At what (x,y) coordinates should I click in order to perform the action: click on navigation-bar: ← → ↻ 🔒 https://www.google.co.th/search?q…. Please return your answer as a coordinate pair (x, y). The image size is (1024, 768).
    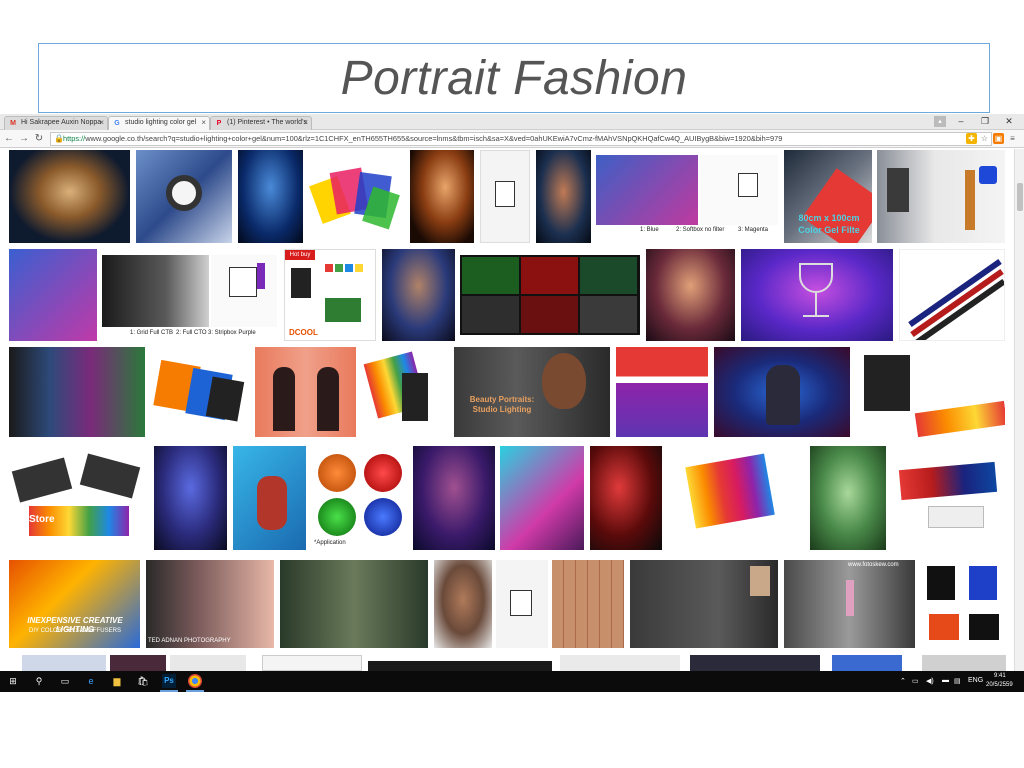
    Looking at the image, I should click on (512, 139).